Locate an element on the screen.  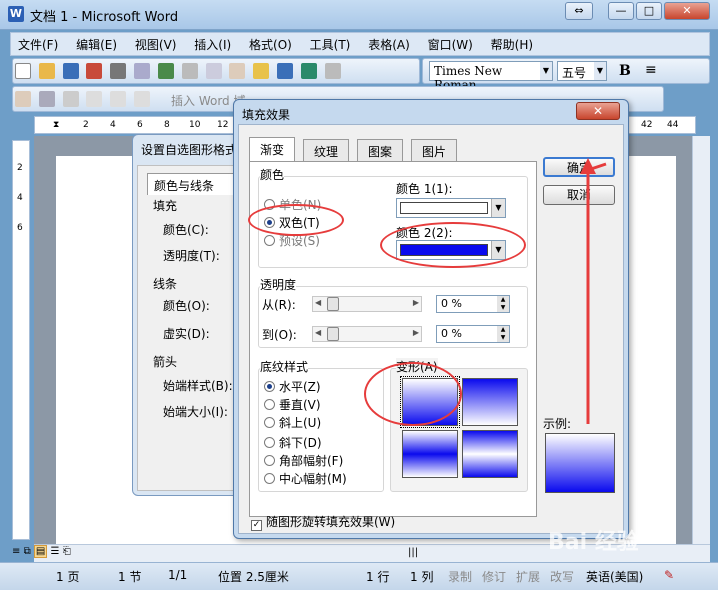
tab-gradient: 渐变 is located at coordinates (272, 149).